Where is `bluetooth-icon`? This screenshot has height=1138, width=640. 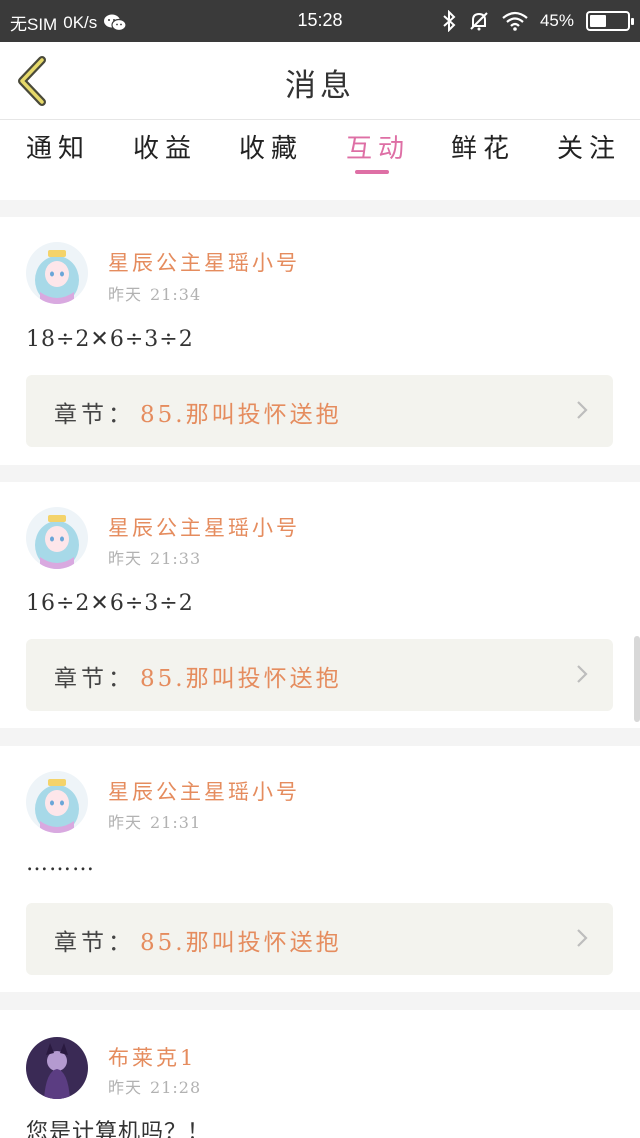
bluetooth-icon is located at coordinates (449, 21).